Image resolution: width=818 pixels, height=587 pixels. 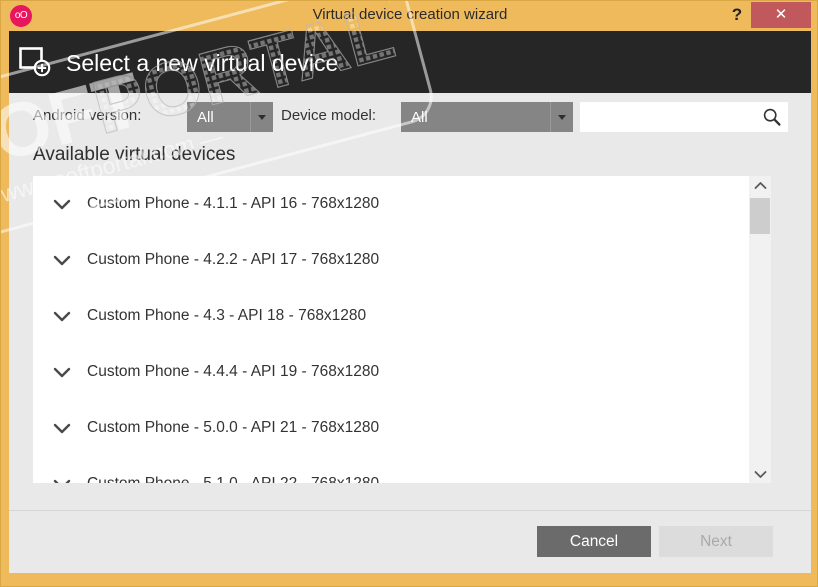 I want to click on device-name: Custom Phone - 4.2.2 - API 17 - 768x1280, so click(x=233, y=259).